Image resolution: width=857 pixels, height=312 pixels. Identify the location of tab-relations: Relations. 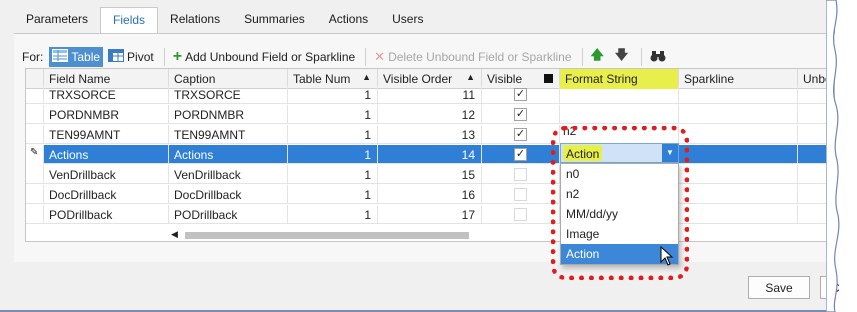
(195, 20).